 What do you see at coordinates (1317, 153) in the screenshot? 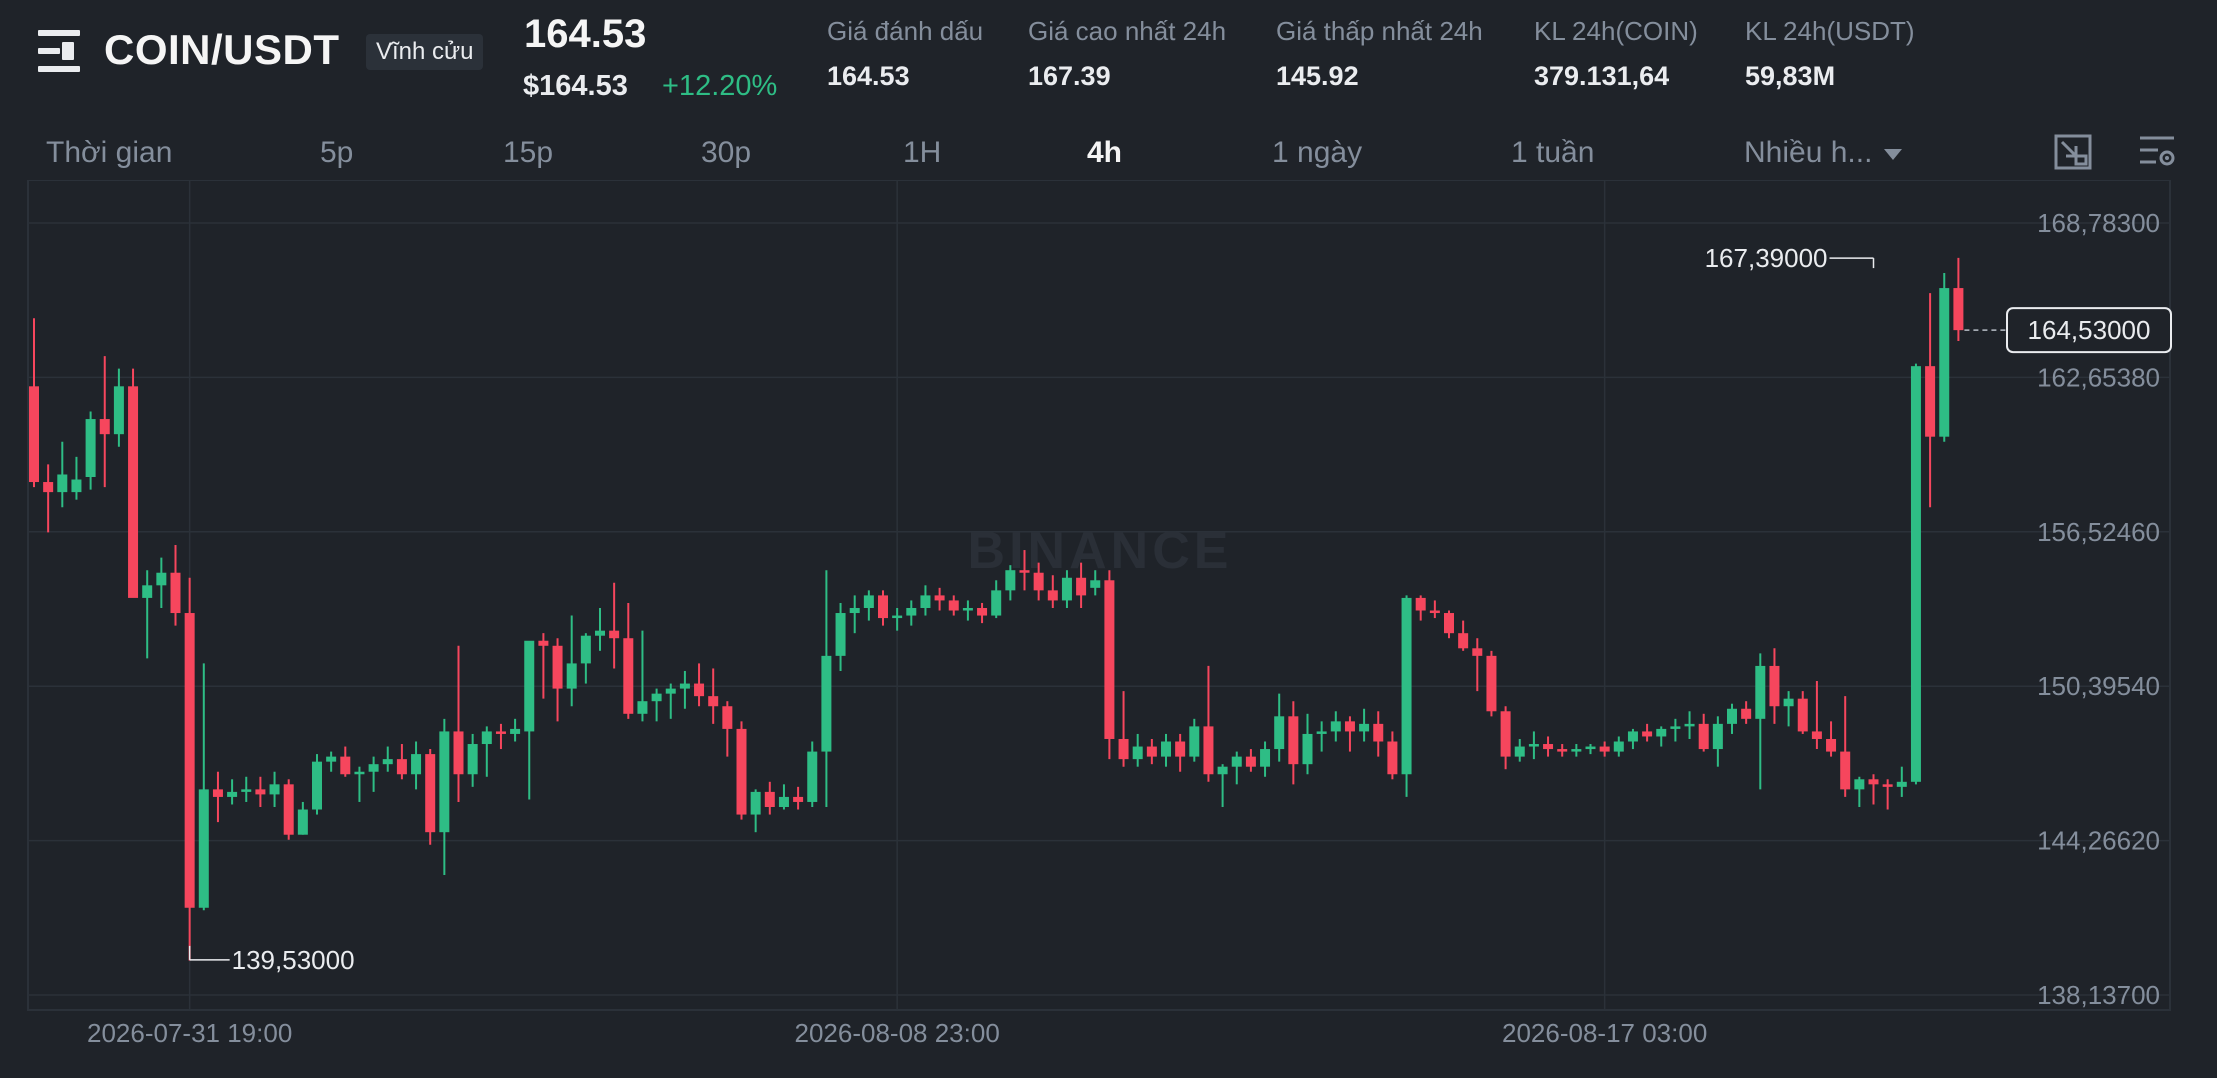
I see `tab-timeframe-1d: 1 ngày` at bounding box center [1317, 153].